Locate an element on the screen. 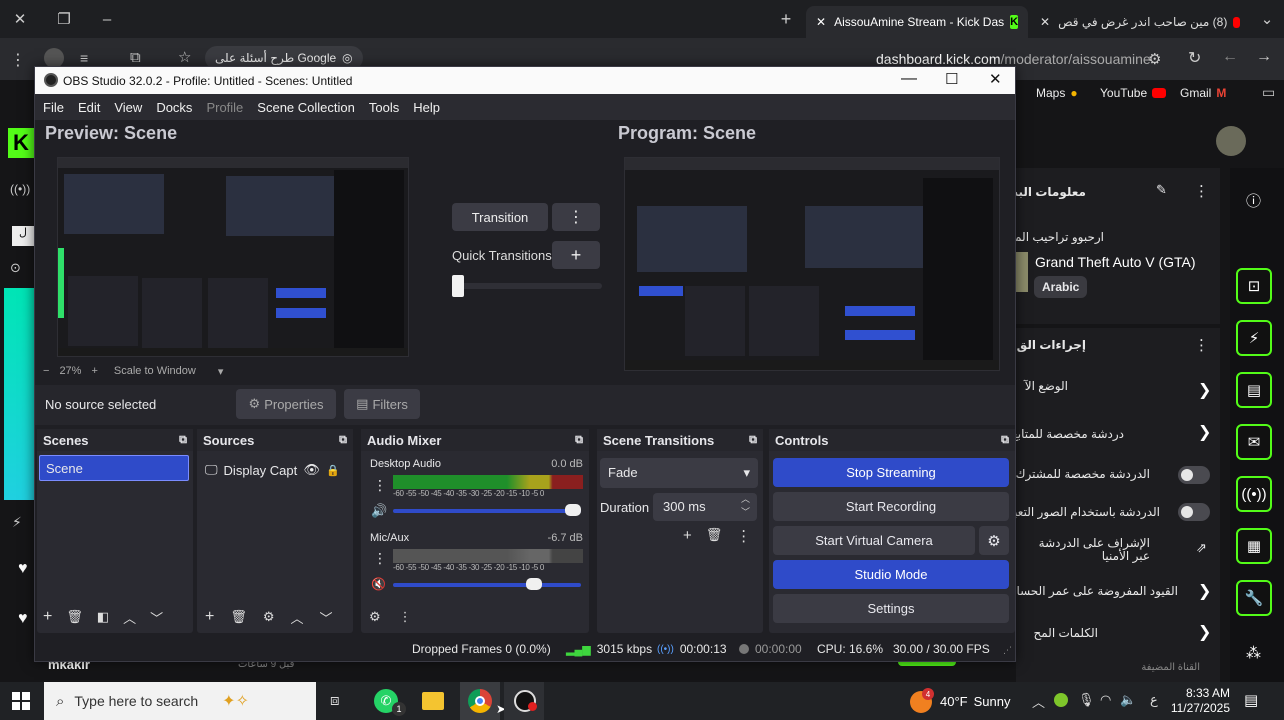 This screenshot has height=720, width=1284. virtual-camera-settings-icon: ⚙ is located at coordinates (994, 540).